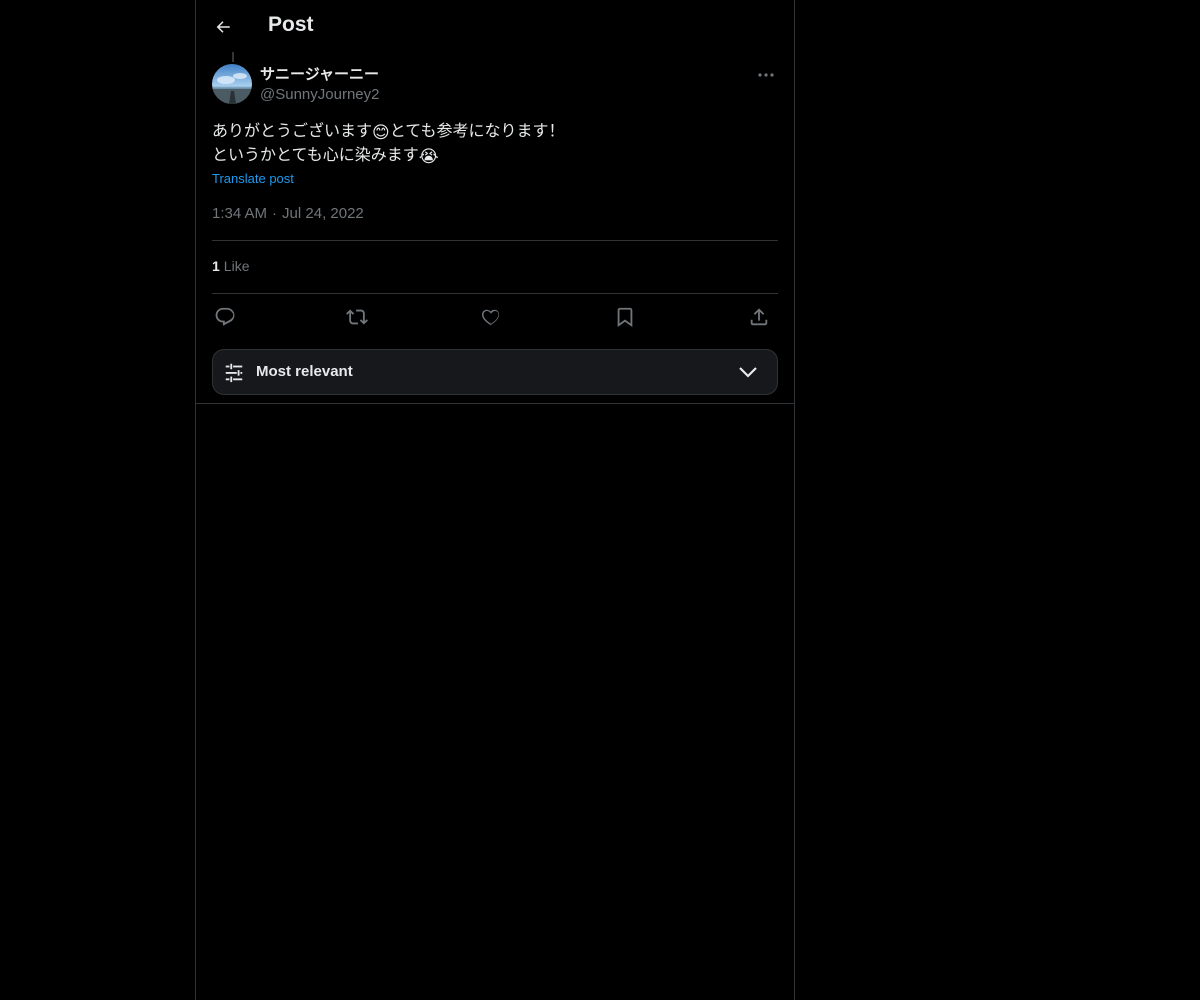 Image resolution: width=1200 pixels, height=1000 pixels. I want to click on crying-face-emoji-icon: 😭, so click(428, 157).